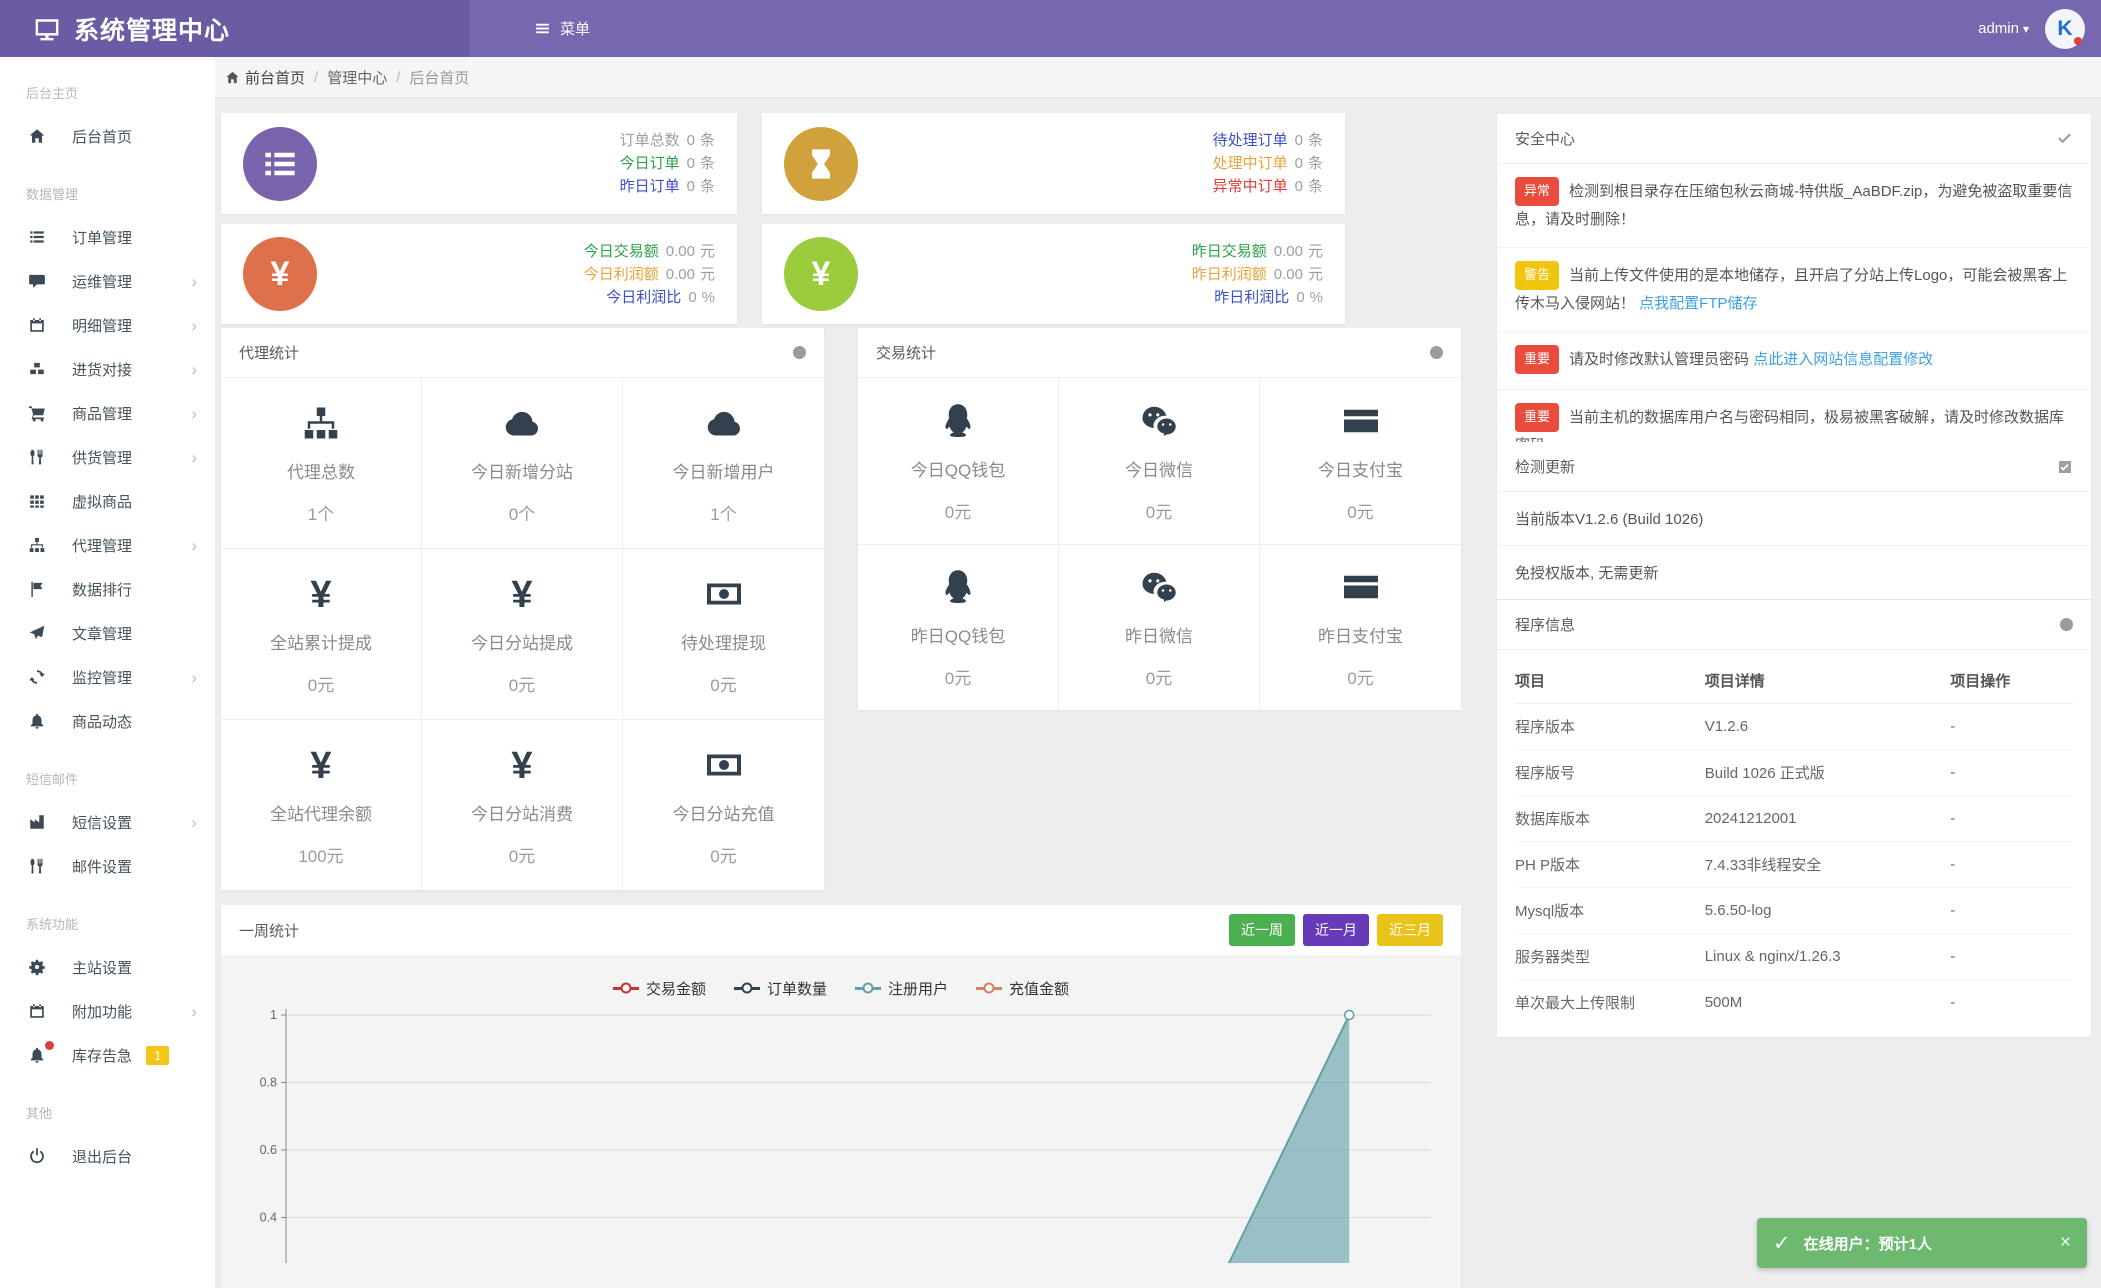 This screenshot has width=2101, height=1288. Describe the element at coordinates (2065, 1243) in the screenshot. I see `close-icon: ×` at that location.